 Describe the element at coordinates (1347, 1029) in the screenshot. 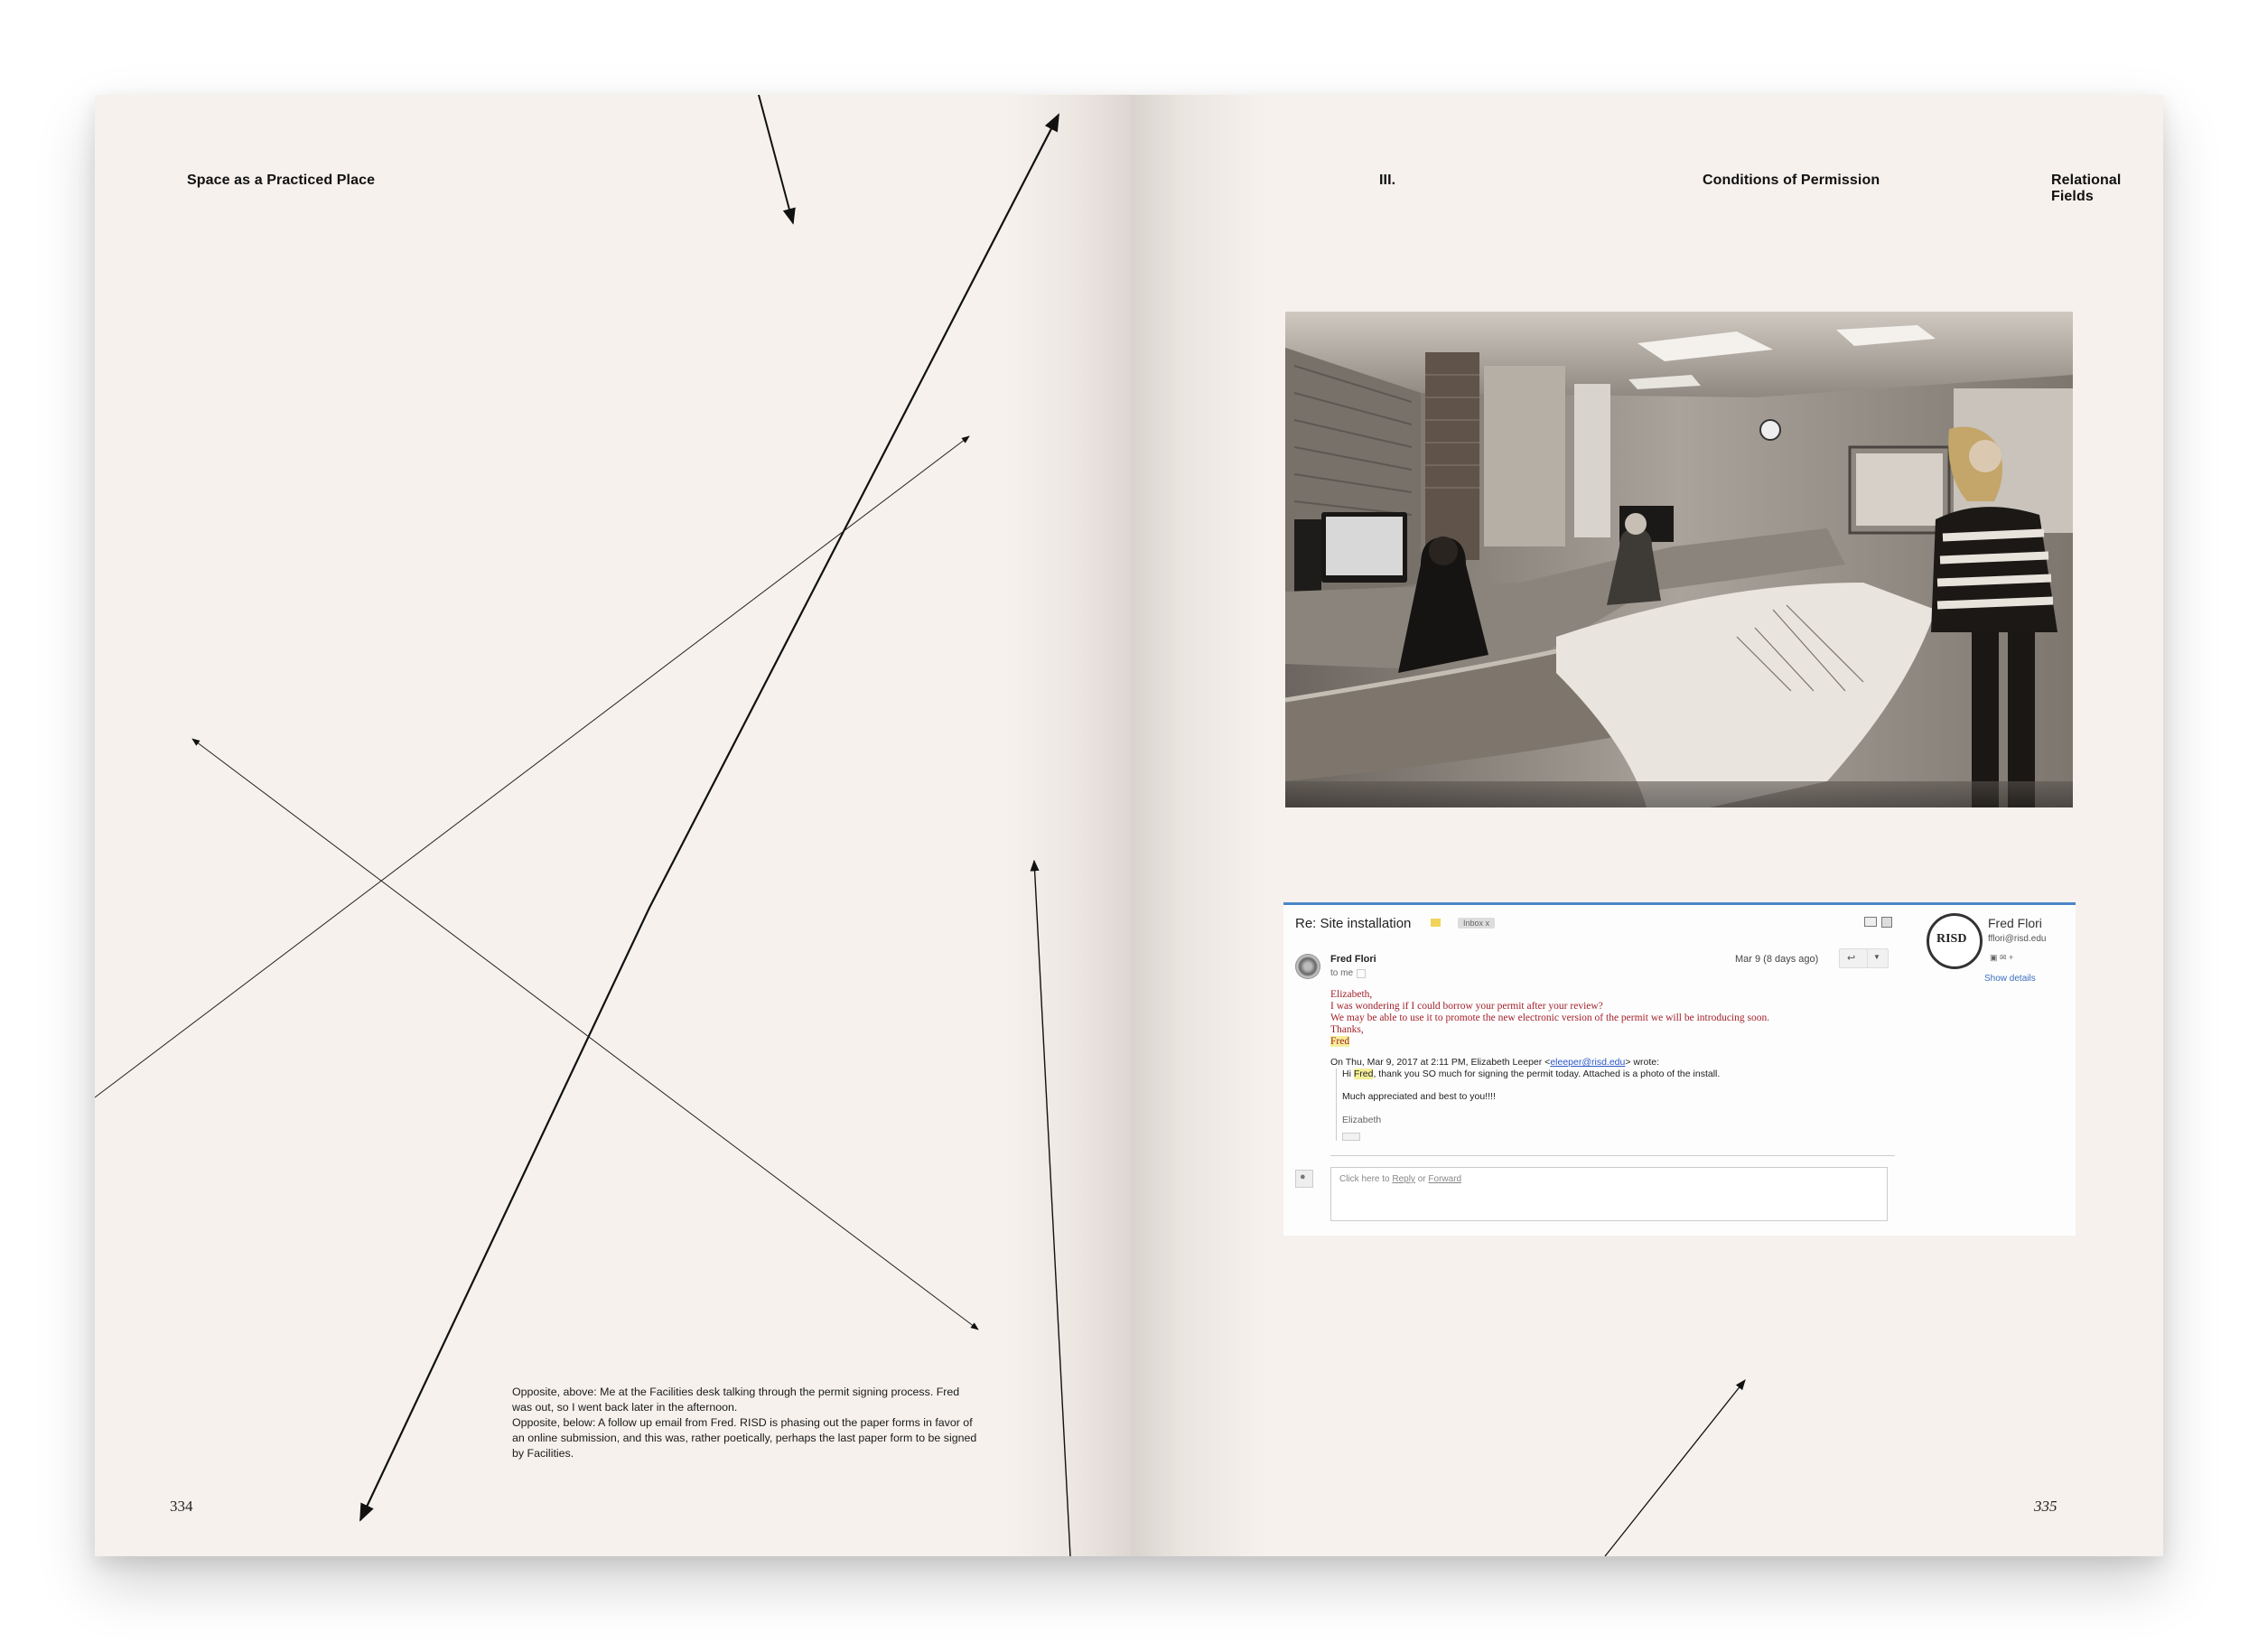

I see `body-line: Thanks,` at that location.